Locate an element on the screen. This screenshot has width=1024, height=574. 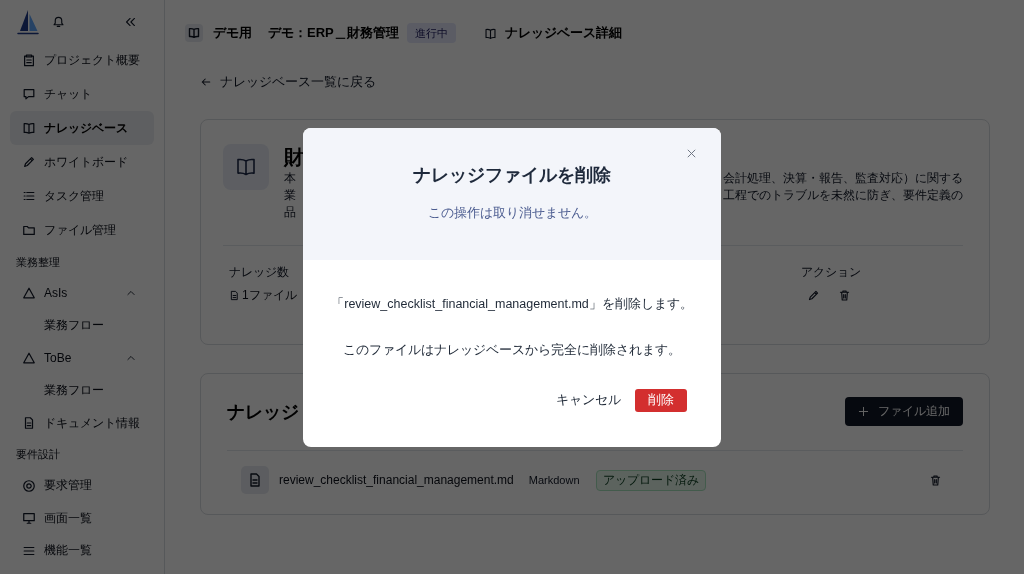
nav-item: タスク管理 is located at coordinates (82, 196).